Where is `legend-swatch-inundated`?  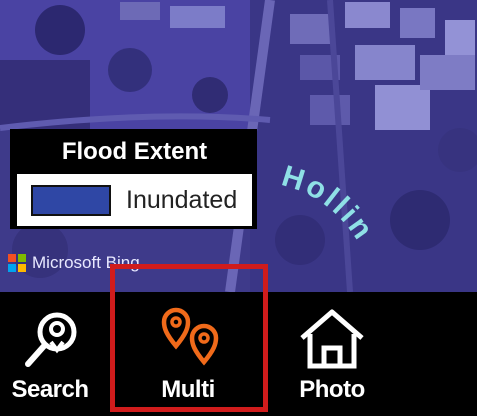 legend-swatch-inundated is located at coordinates (71, 200).